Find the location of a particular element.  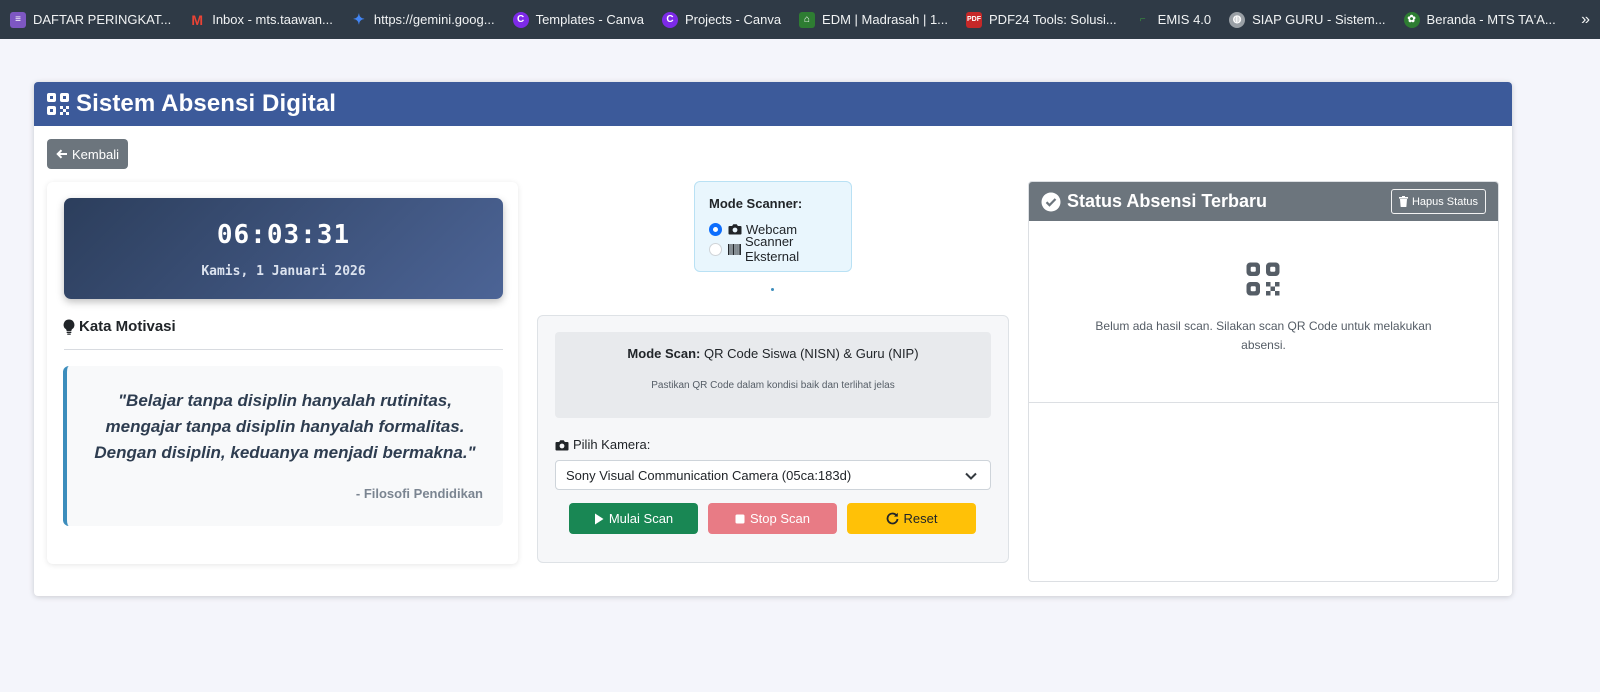

scanner-mode-box: Mode Scanner: Webcam Scanner Eksternal is located at coordinates (773, 226).